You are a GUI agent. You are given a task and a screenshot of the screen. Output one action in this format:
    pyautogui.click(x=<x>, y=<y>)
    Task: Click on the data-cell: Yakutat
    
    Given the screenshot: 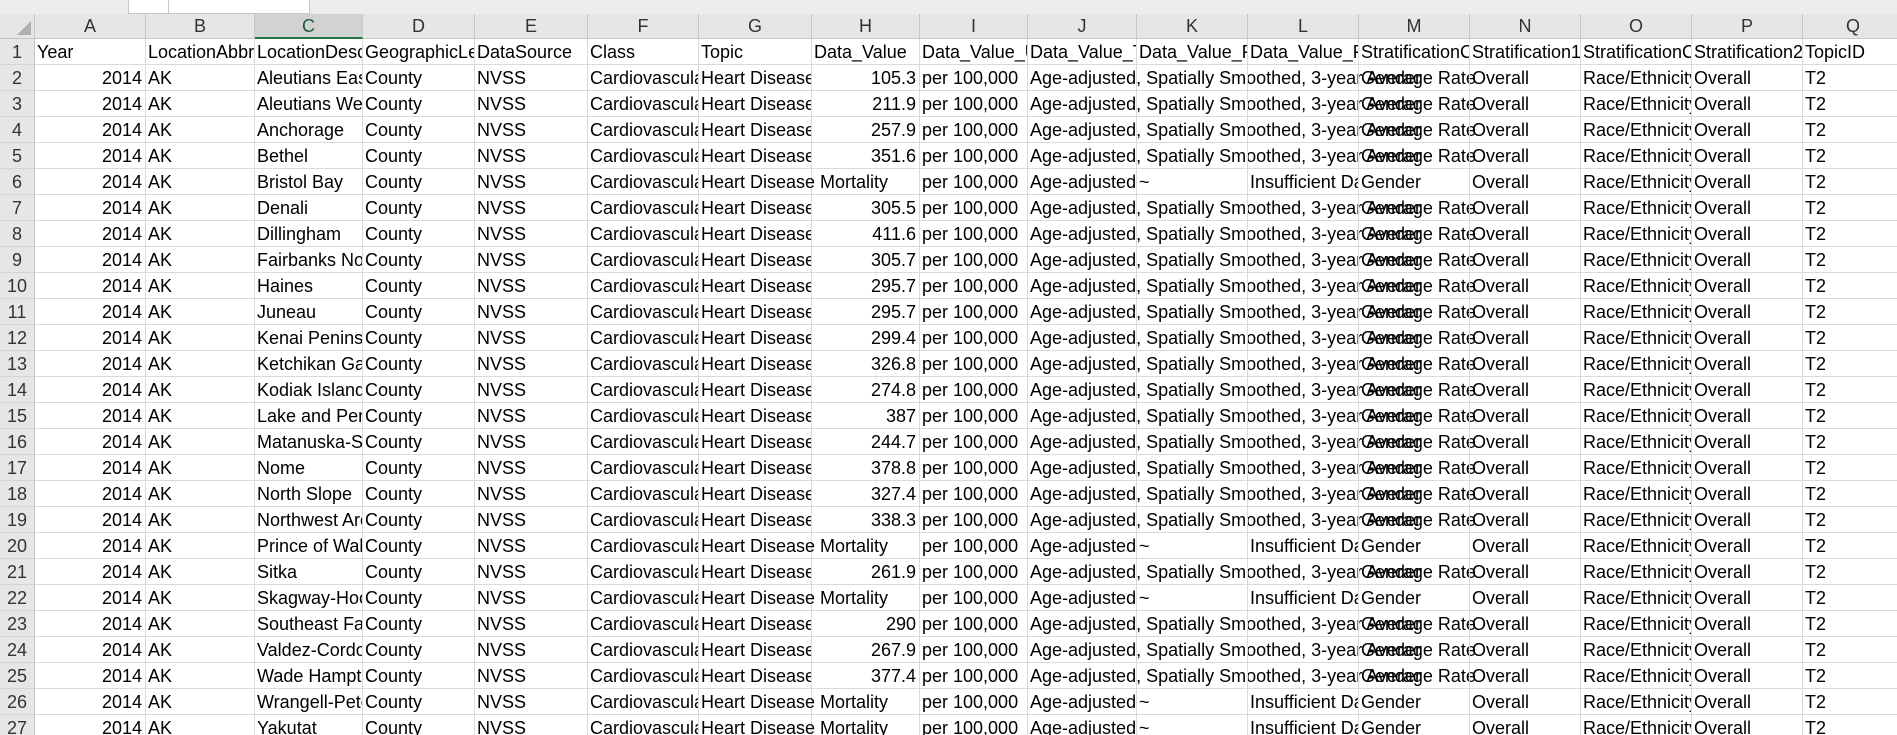 What is the action you would take?
    pyautogui.click(x=309, y=725)
    